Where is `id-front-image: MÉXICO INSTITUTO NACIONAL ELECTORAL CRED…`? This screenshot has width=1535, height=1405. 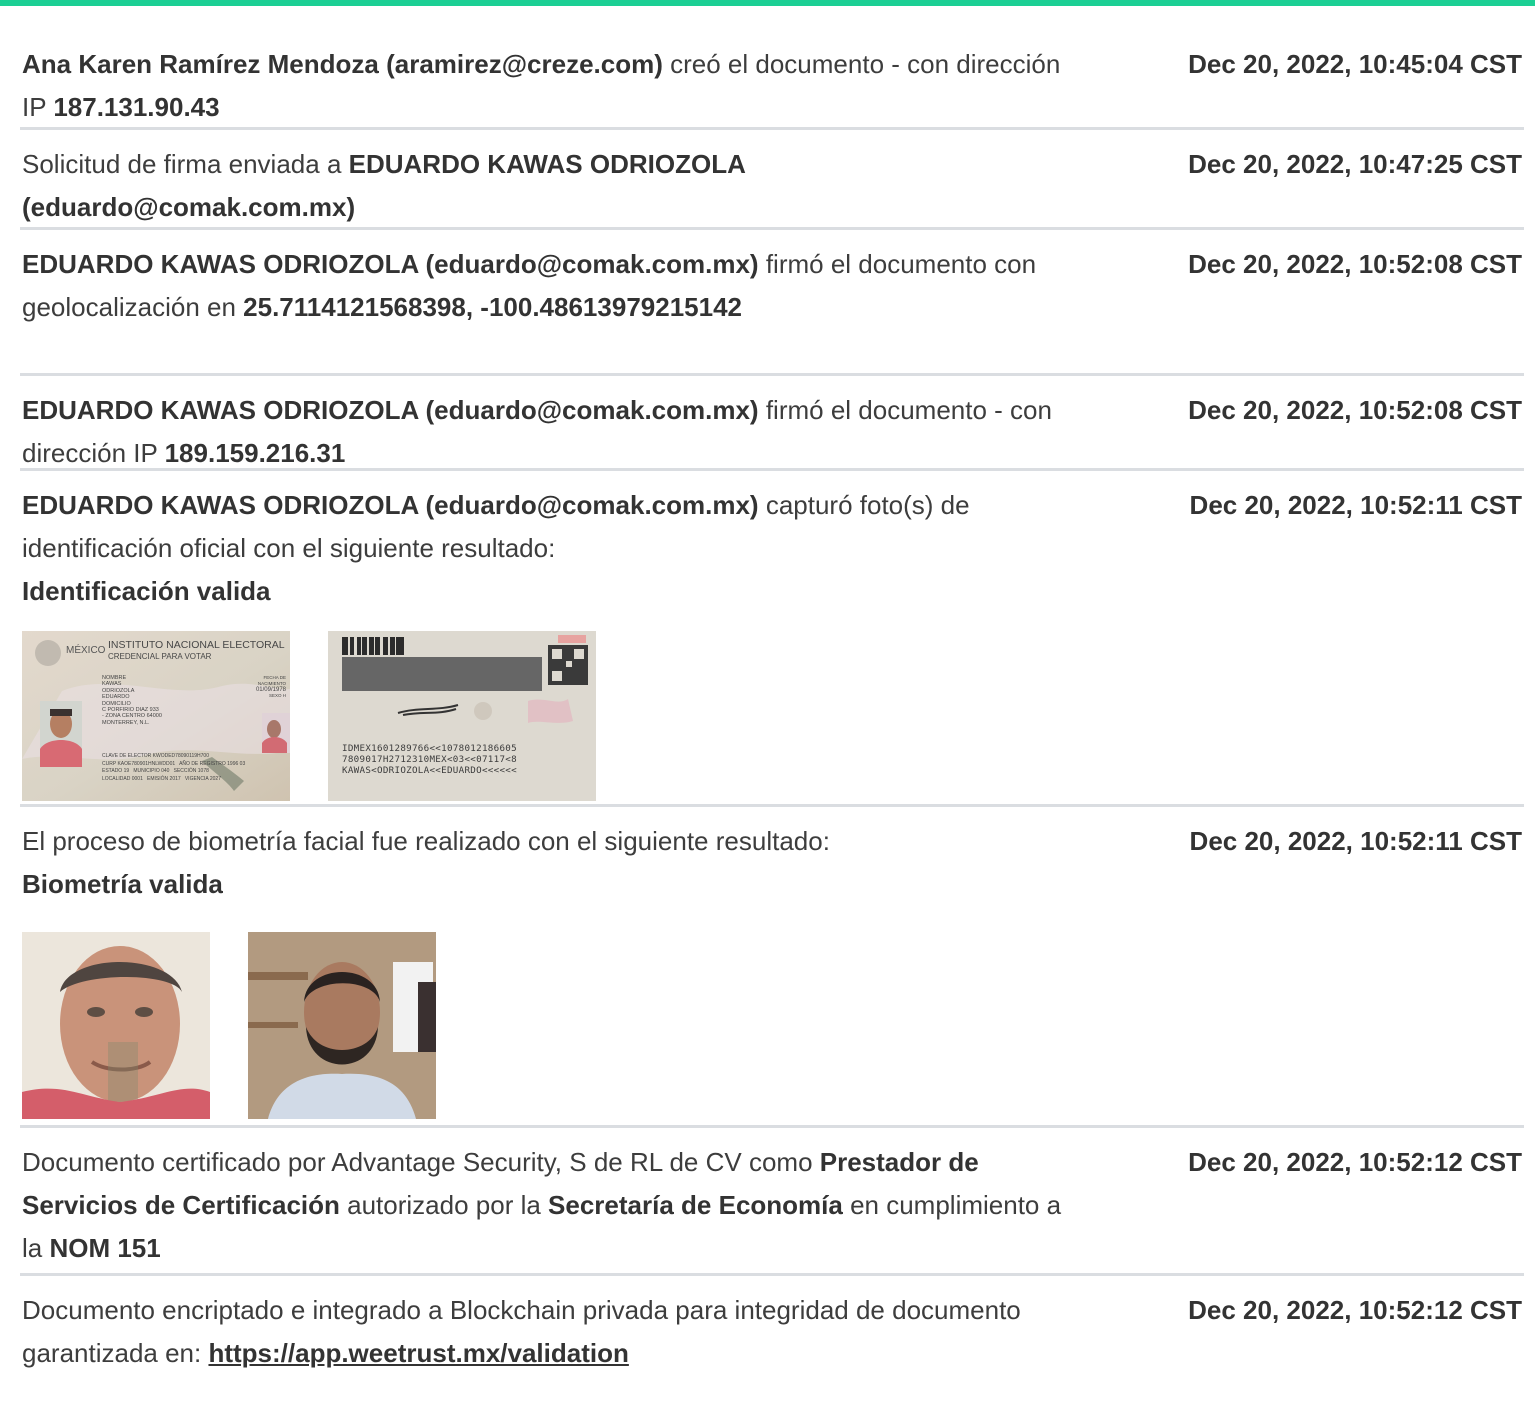
id-front-image: MÉXICO INSTITUTO NACIONAL ELECTORAL CRED… is located at coordinates (156, 716).